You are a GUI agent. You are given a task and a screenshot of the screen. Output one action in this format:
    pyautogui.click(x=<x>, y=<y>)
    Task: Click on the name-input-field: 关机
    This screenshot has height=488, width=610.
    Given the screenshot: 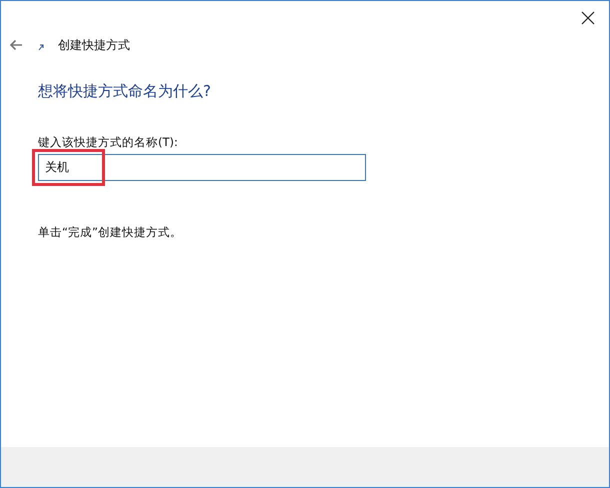 What is the action you would take?
    pyautogui.click(x=202, y=167)
    